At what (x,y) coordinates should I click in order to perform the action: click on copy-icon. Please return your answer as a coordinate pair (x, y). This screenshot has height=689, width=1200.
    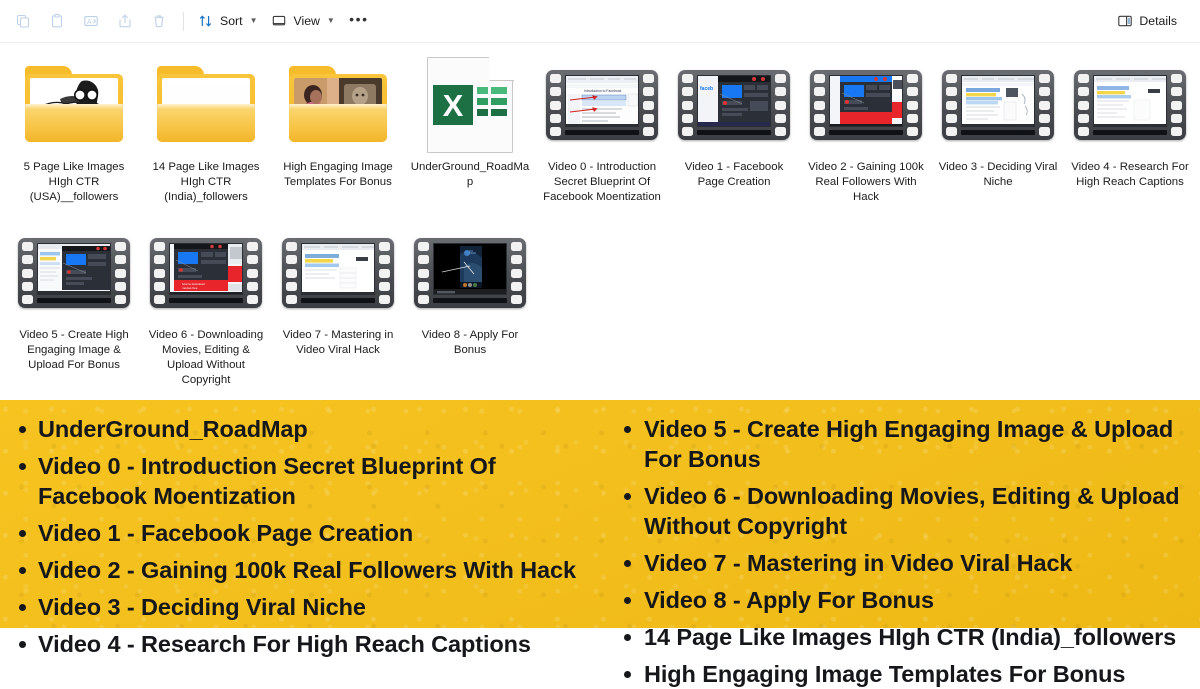
    Looking at the image, I should click on (23, 21).